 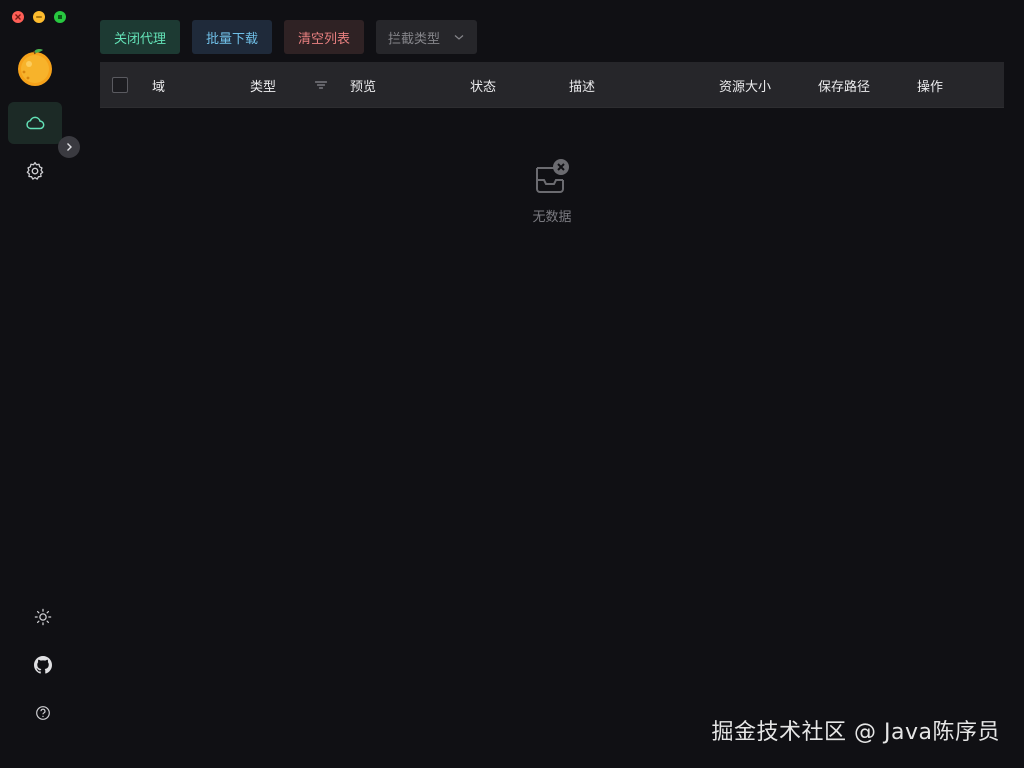 I want to click on close-proxy-button: 关闭代理, so click(x=140, y=37).